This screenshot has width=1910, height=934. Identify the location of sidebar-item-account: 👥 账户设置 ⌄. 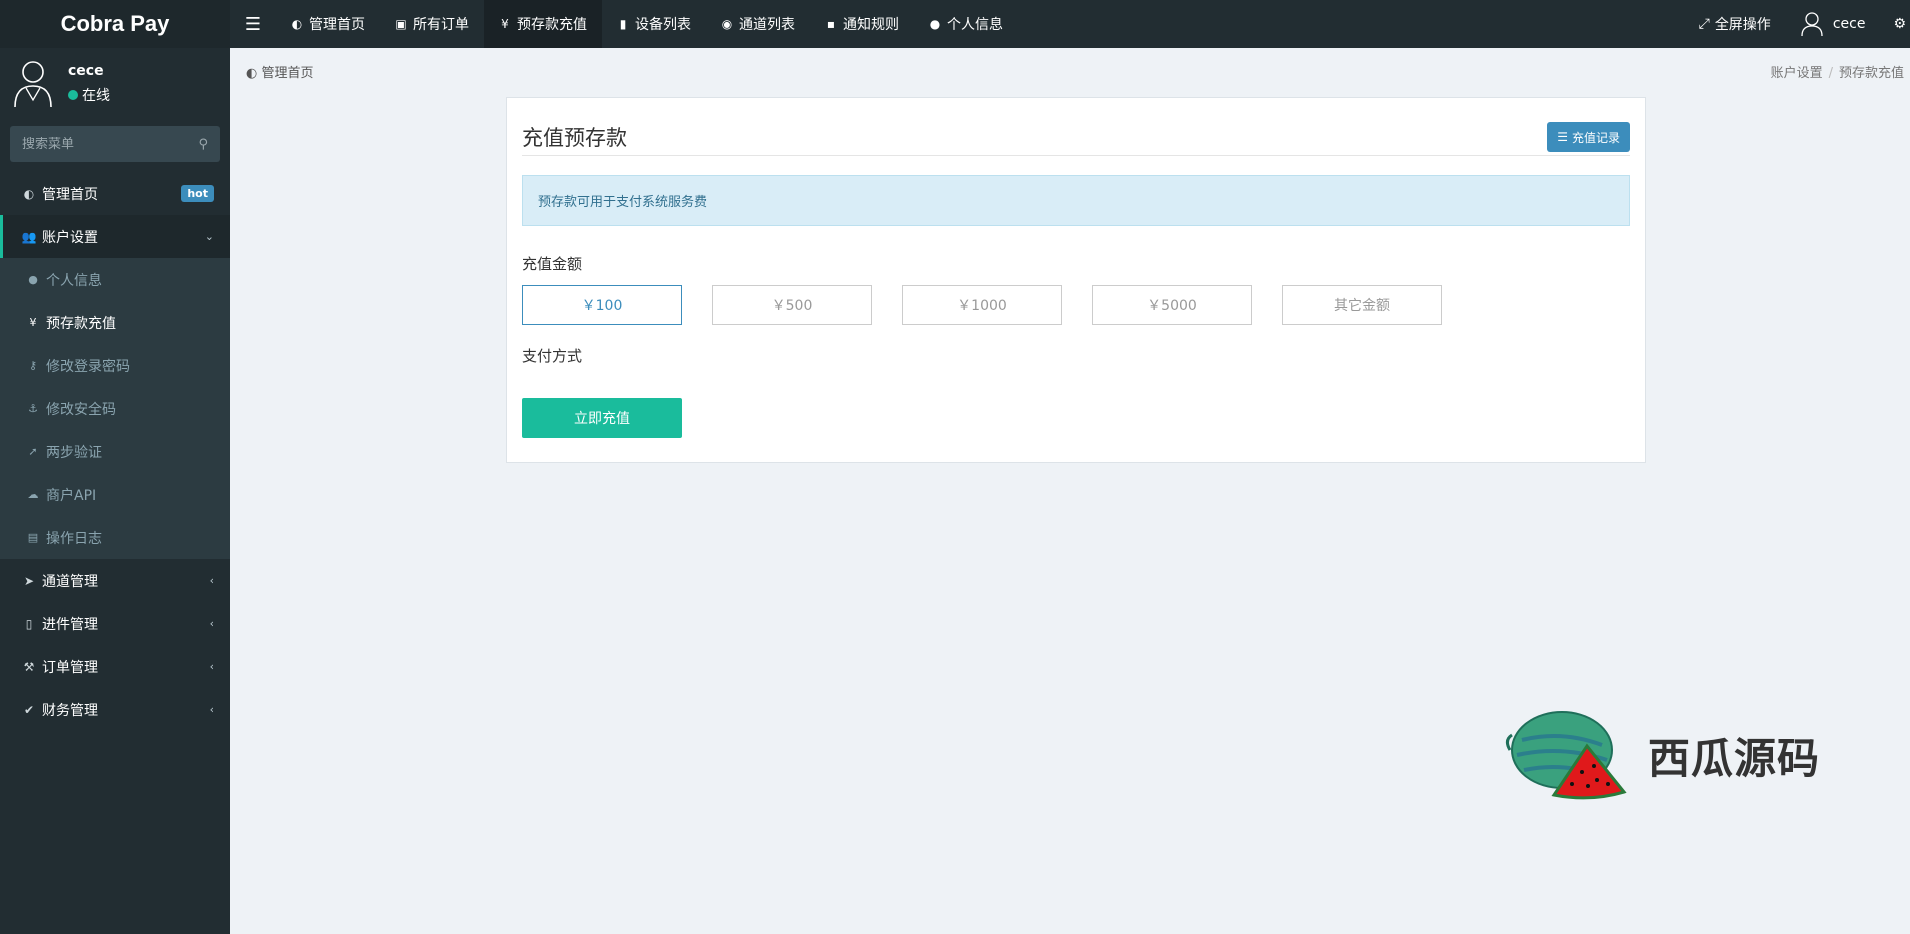
(115, 236).